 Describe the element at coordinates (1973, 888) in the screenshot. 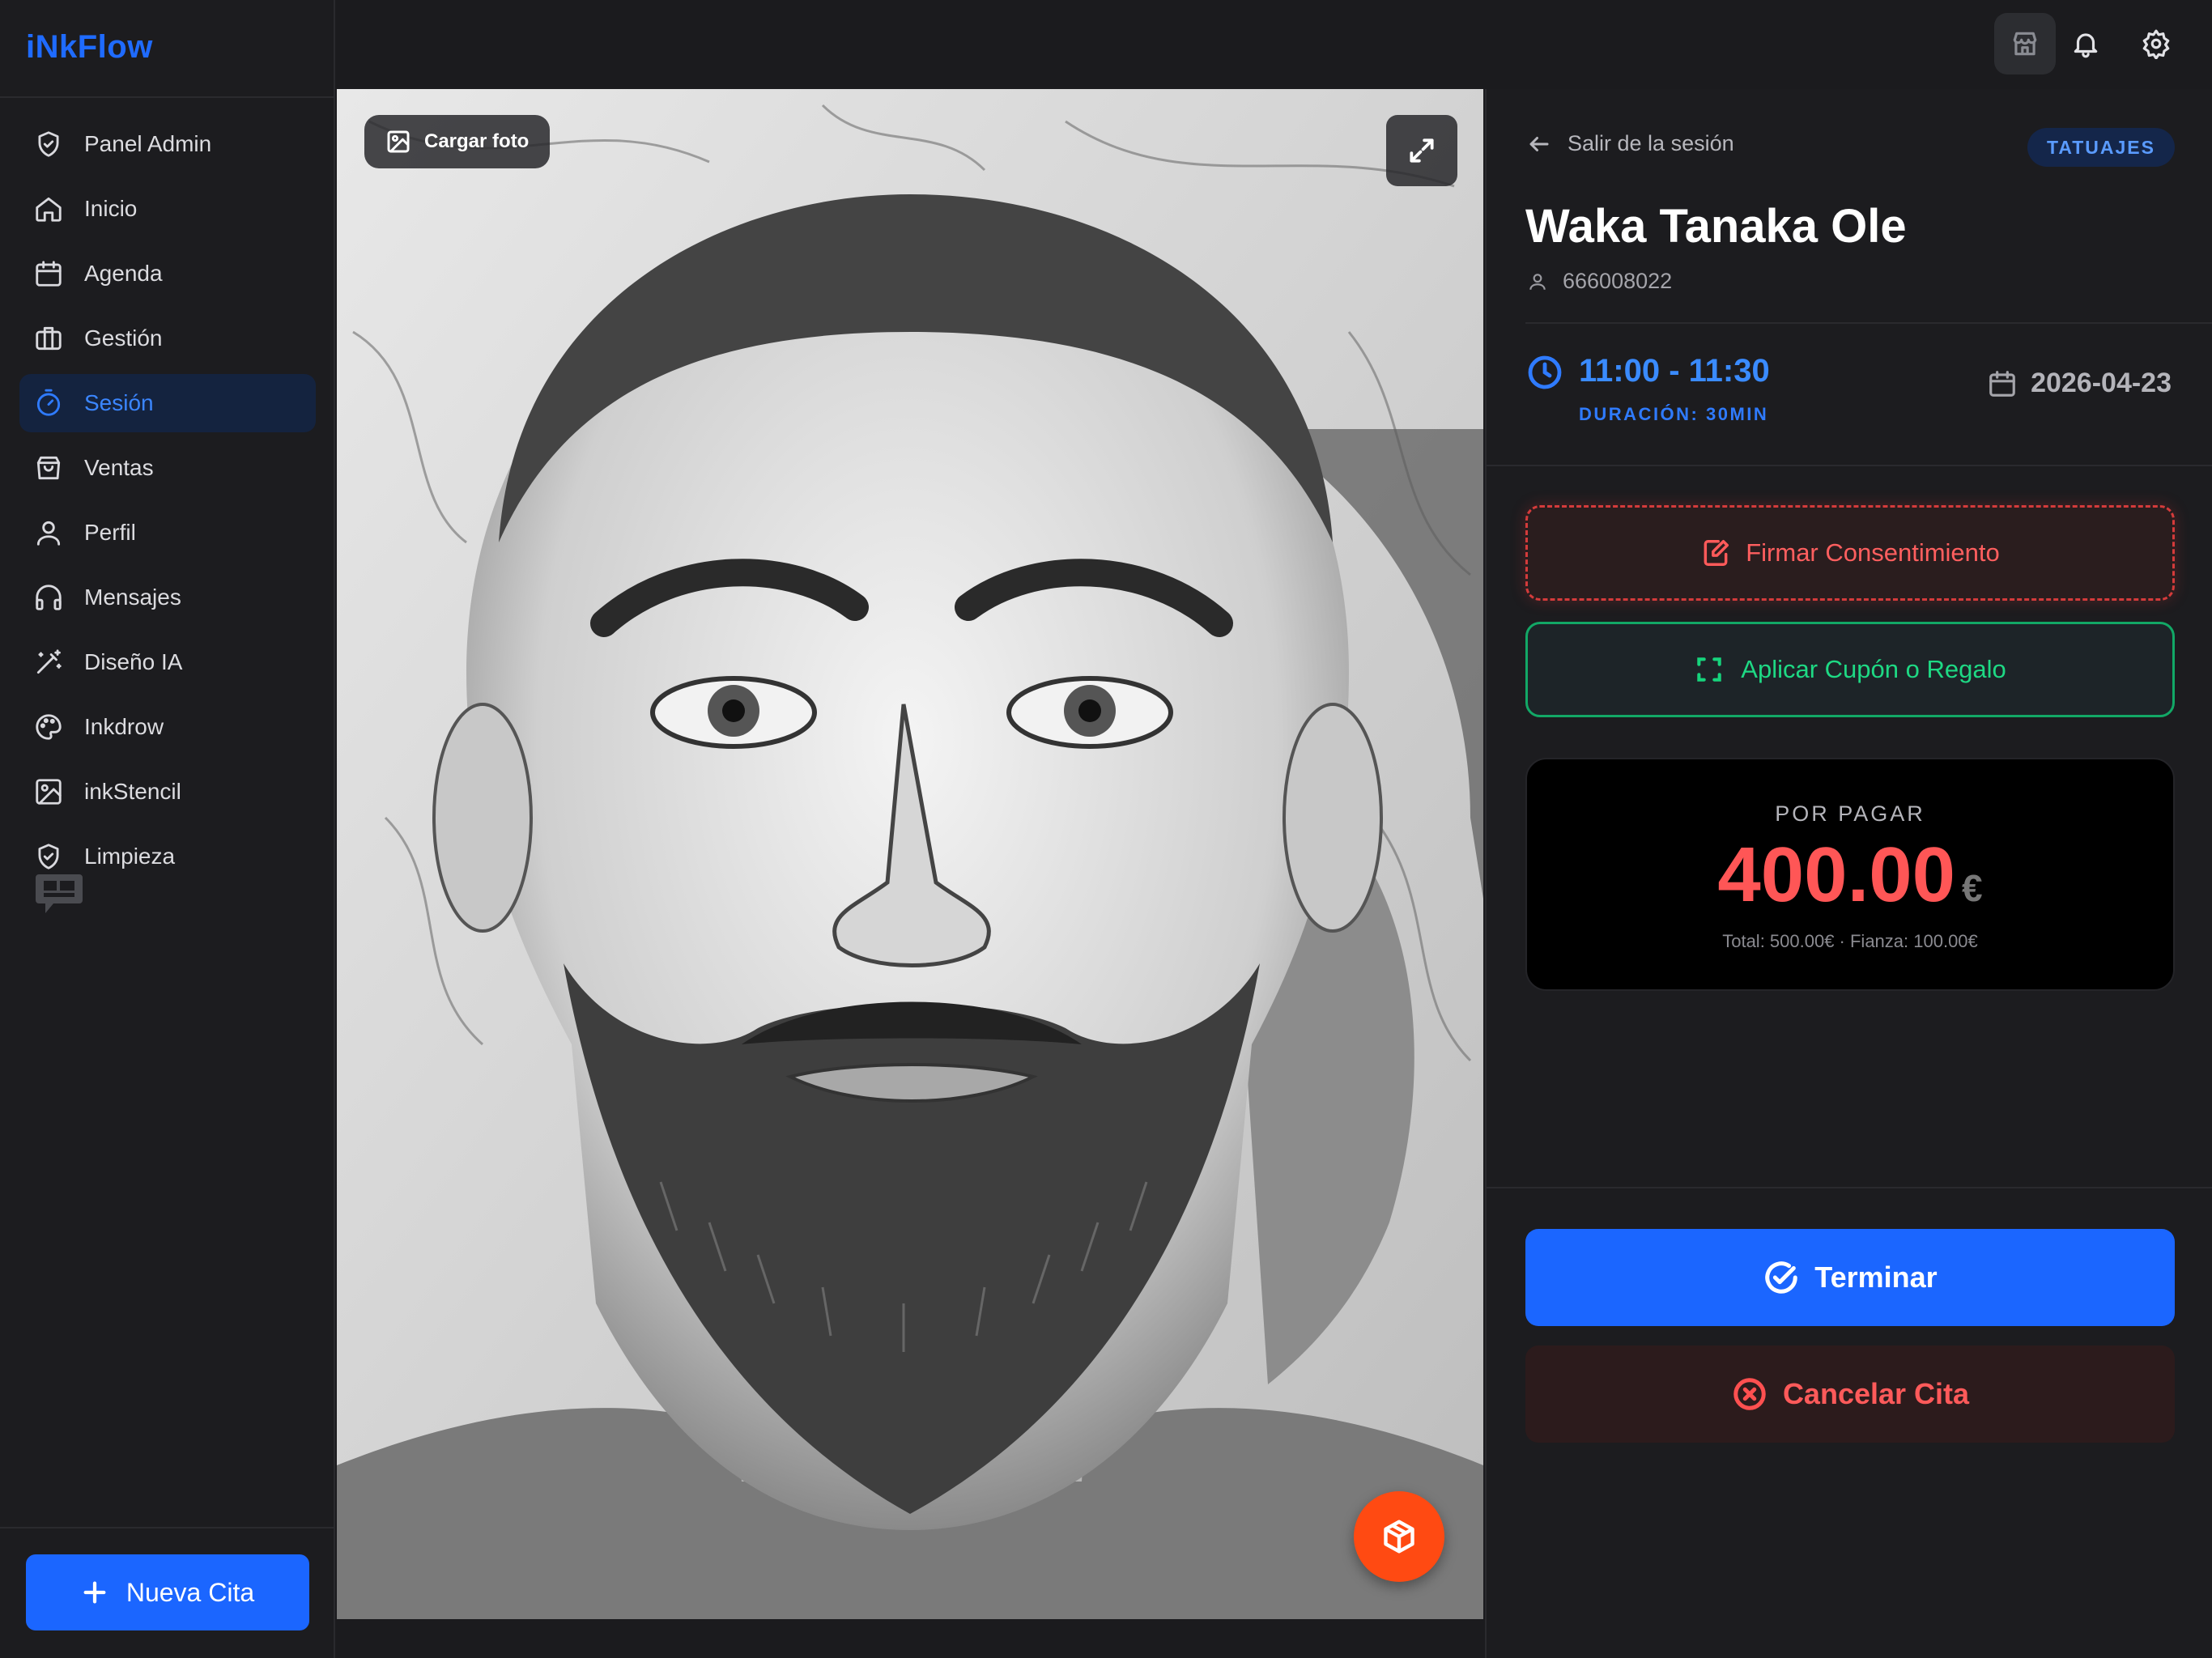

I see `currency-symbol: €` at that location.